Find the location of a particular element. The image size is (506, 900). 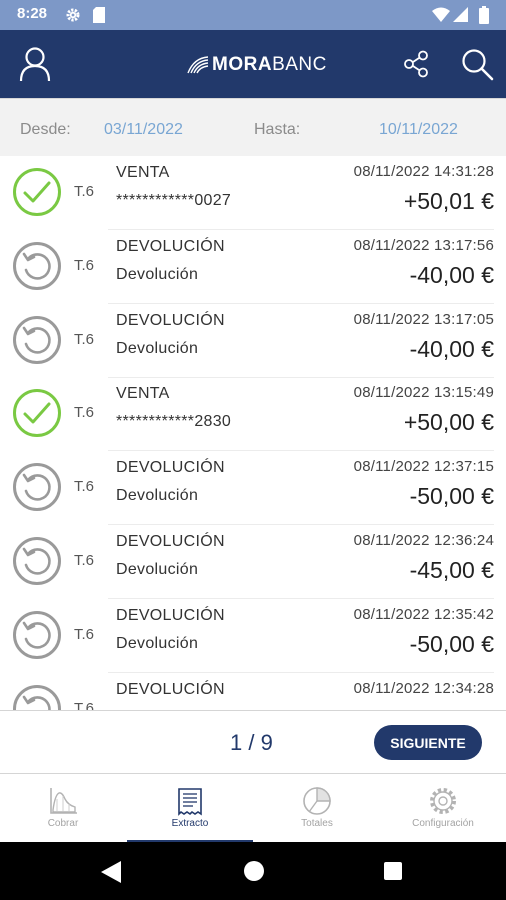

transaction-amount: +50,00 € is located at coordinates (448, 422).